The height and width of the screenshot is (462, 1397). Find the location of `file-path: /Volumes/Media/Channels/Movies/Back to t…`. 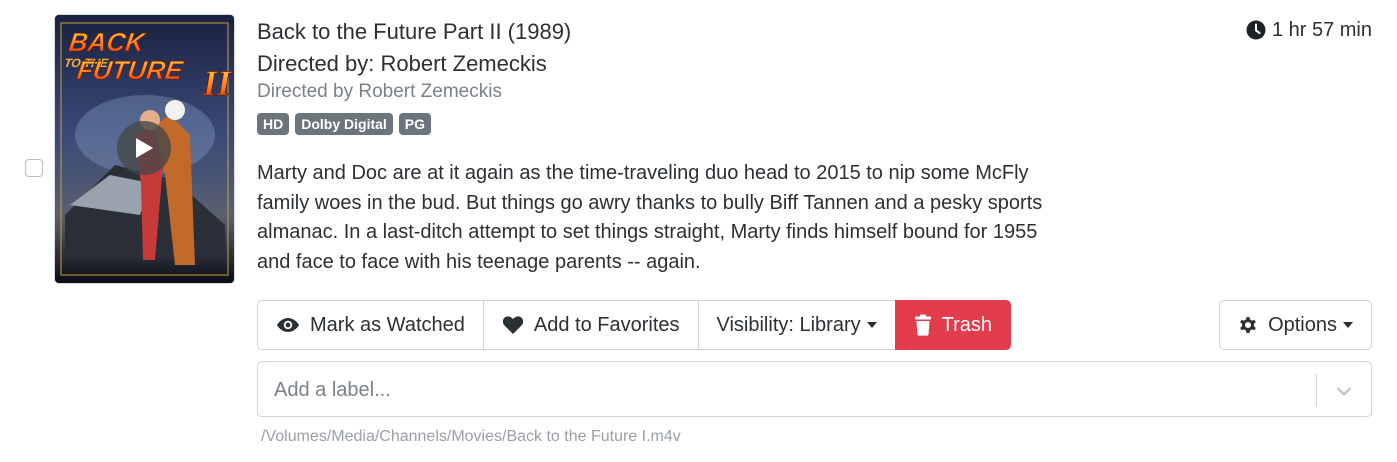

file-path: /Volumes/Media/Channels/Movies/Back to t… is located at coordinates (471, 436).